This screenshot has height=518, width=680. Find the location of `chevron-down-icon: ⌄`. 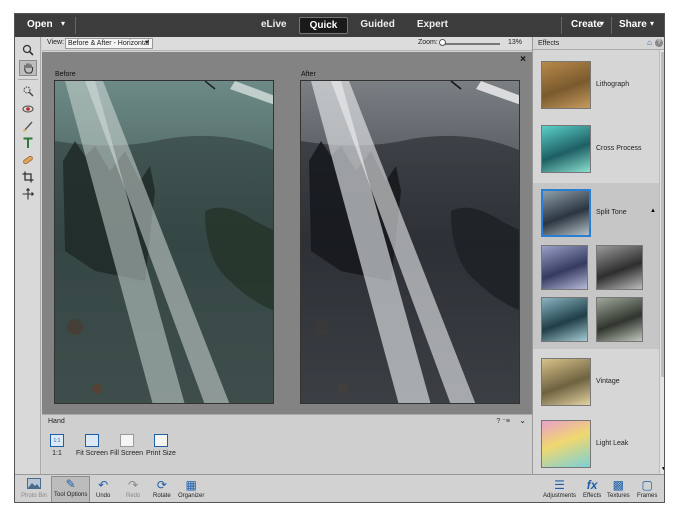

chevron-down-icon: ⌄ is located at coordinates (522, 420).